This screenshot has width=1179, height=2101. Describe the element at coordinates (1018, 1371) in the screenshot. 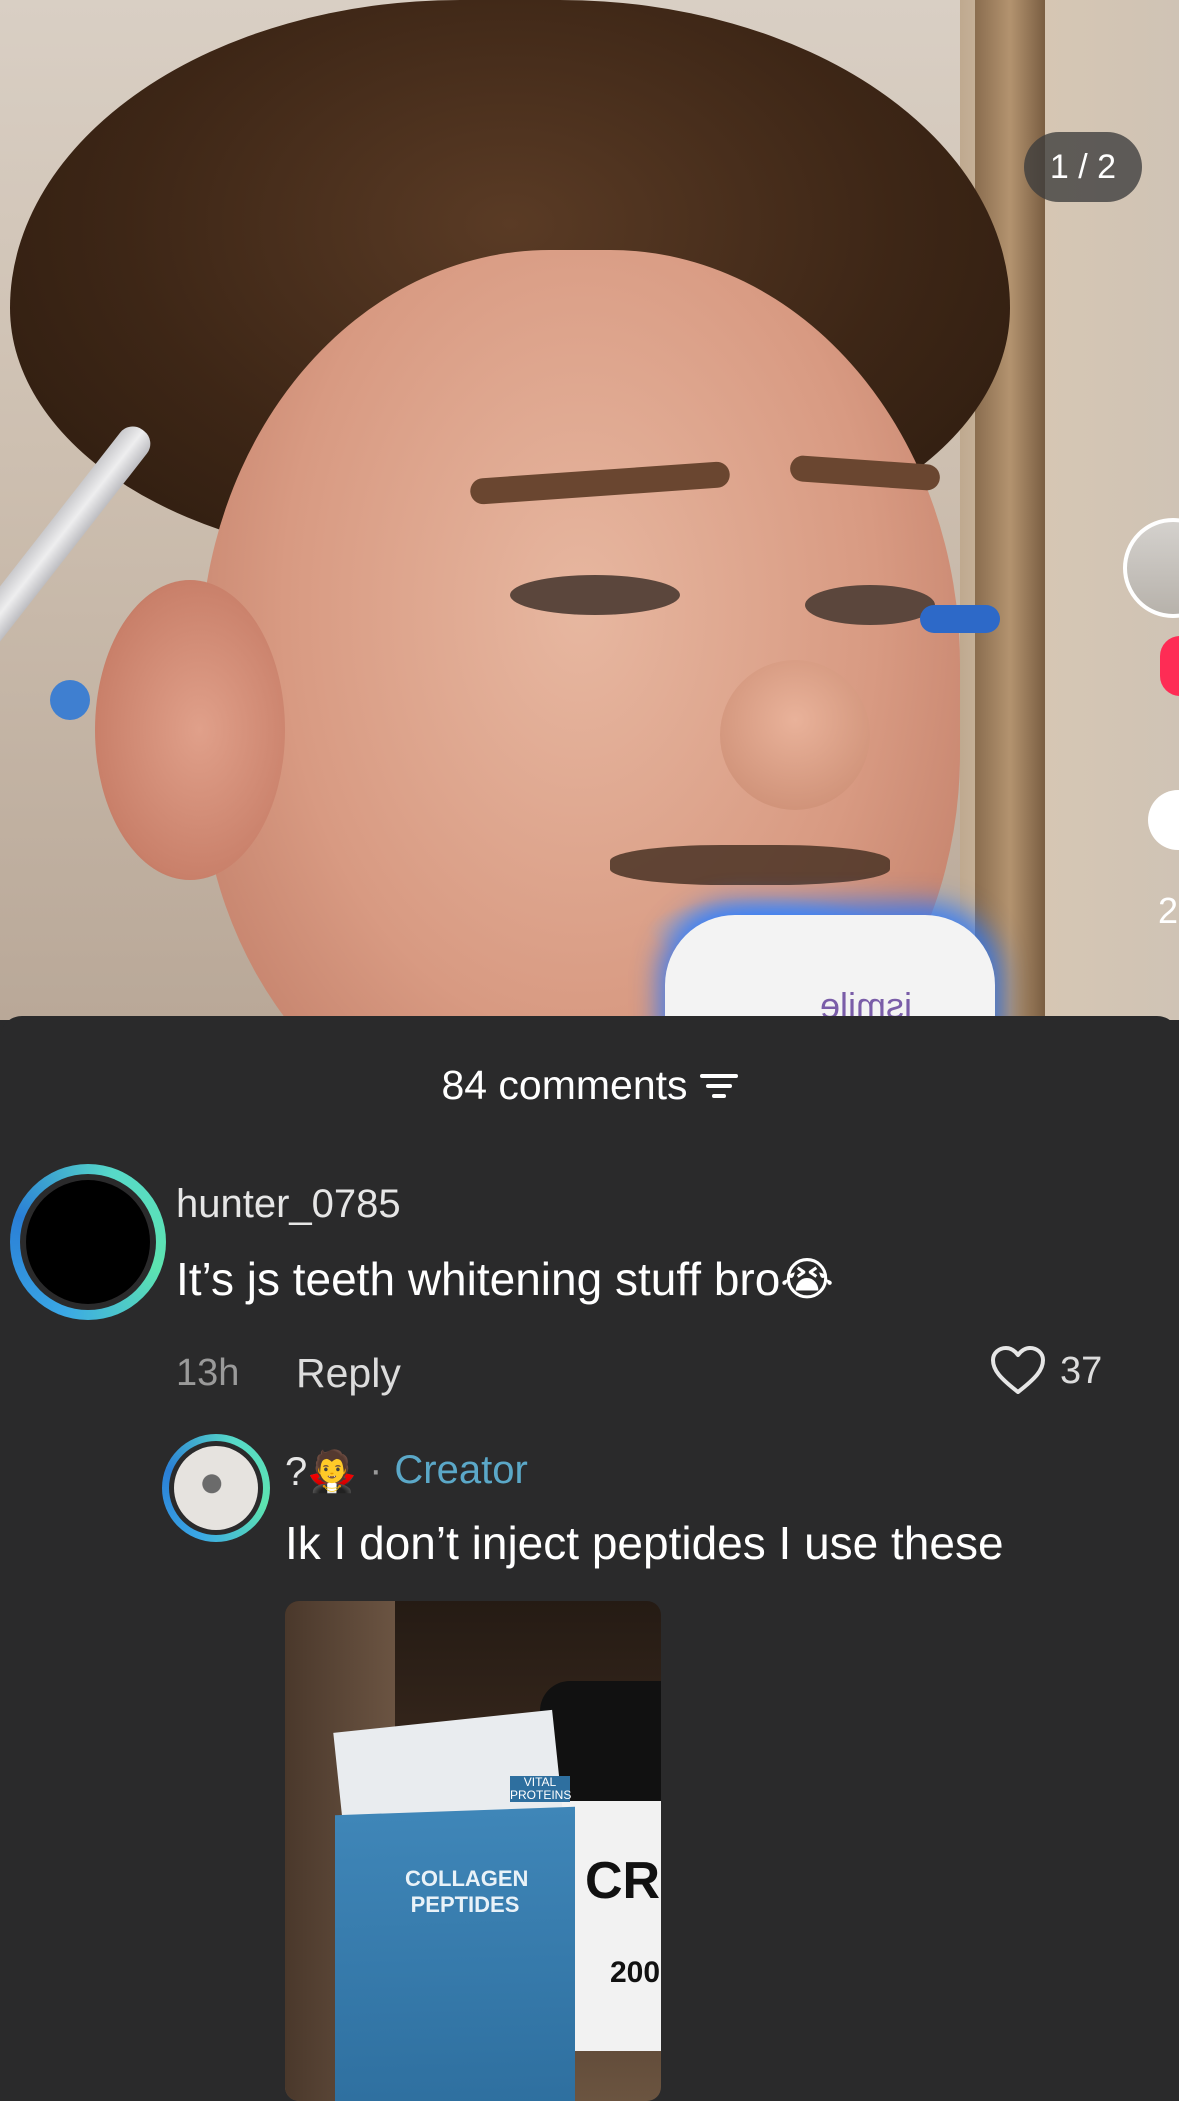

I see `heart-outline-icon` at that location.